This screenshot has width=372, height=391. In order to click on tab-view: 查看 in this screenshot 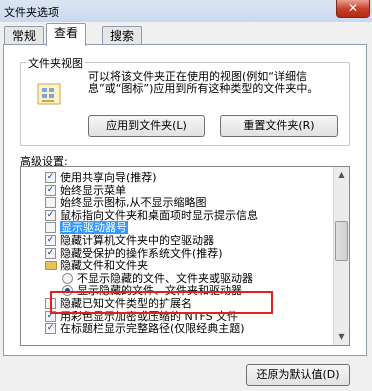, I will do `click(66, 34)`.